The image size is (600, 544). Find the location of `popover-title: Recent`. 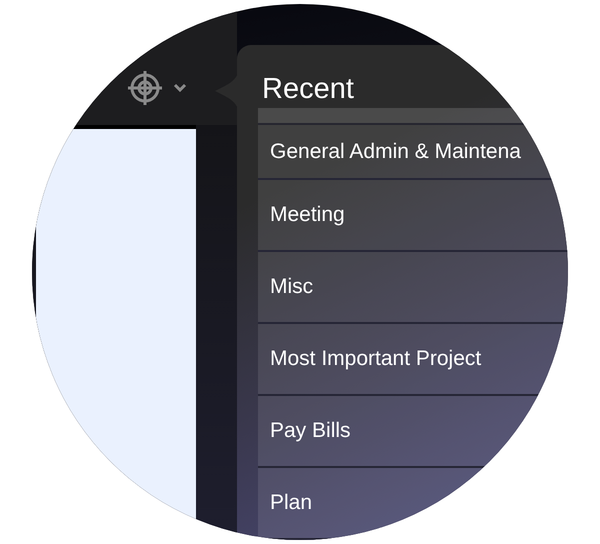

popover-title: Recent is located at coordinates (308, 89).